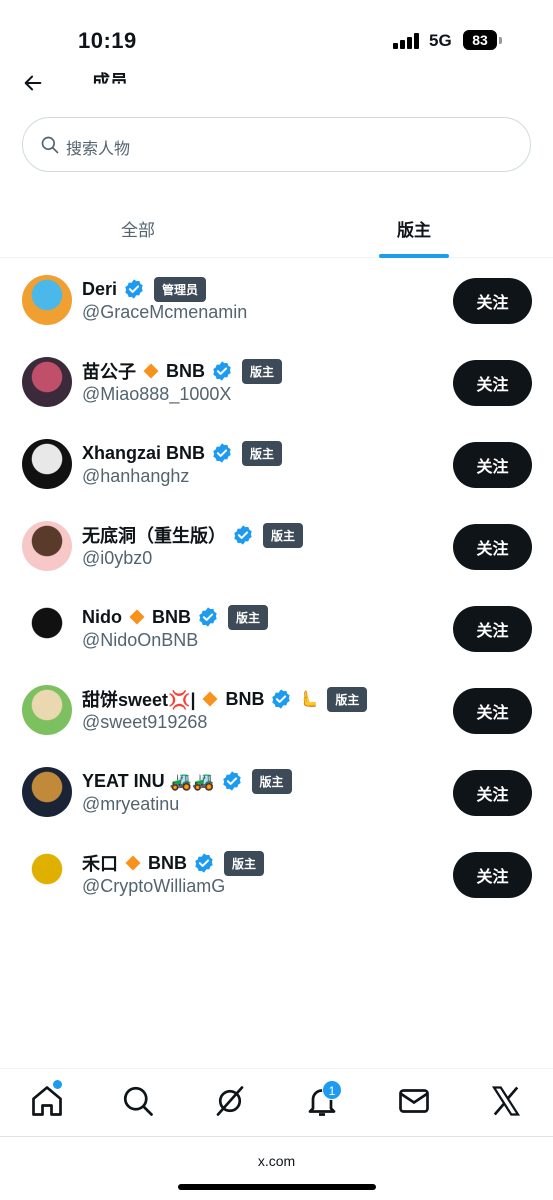 The image size is (553, 1200). I want to click on back-arrow-icon, so click(33, 83).